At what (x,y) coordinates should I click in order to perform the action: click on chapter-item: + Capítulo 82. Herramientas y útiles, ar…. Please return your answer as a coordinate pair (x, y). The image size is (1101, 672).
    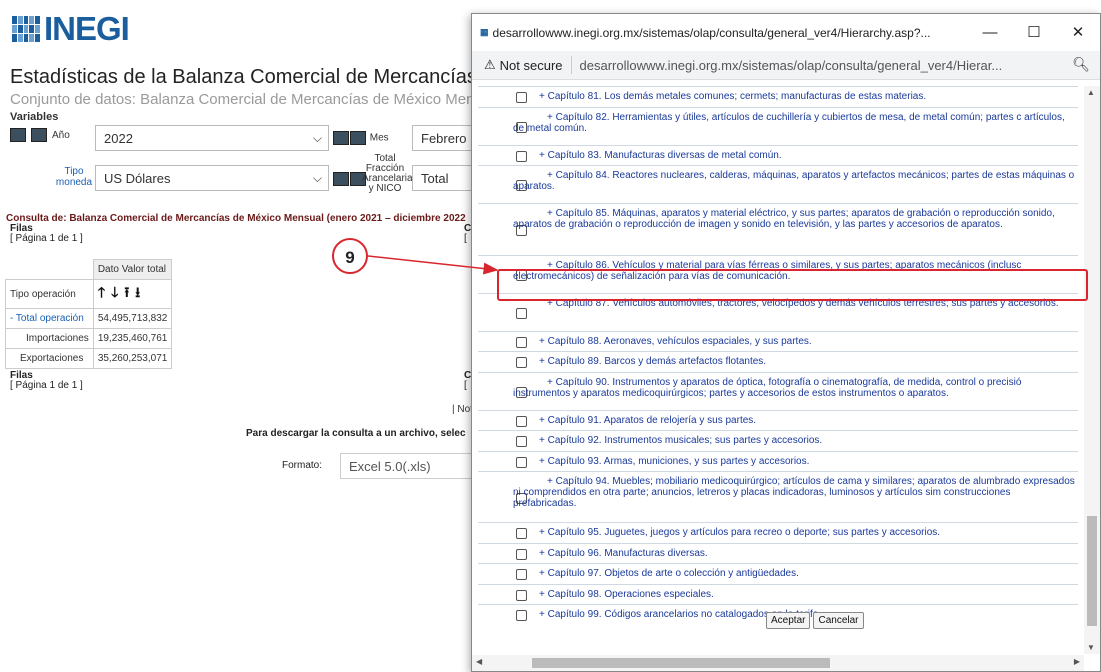
    Looking at the image, I should click on (778, 126).